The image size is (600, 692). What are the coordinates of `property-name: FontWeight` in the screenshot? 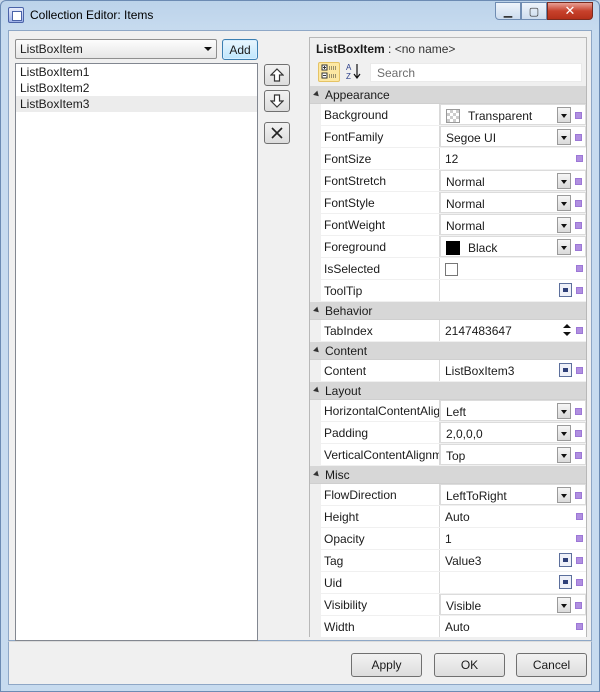 It's located at (380, 224).